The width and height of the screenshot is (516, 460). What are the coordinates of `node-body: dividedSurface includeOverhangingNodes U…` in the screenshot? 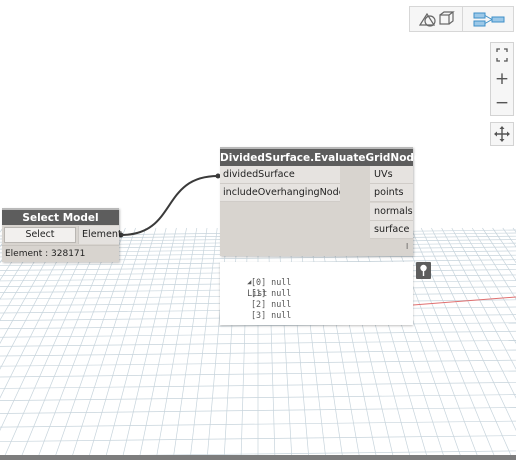 It's located at (316, 211).